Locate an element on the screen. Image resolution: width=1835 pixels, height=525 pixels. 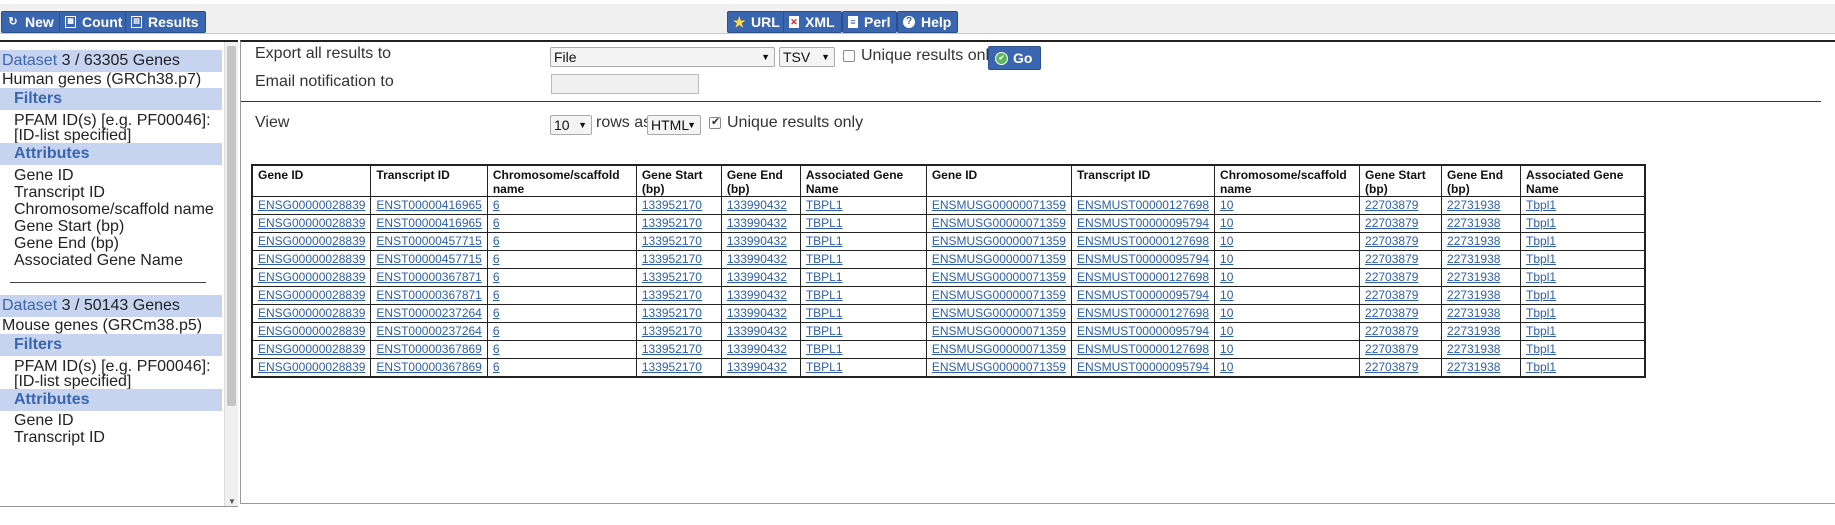
url-button: ★ URL is located at coordinates (757, 22).